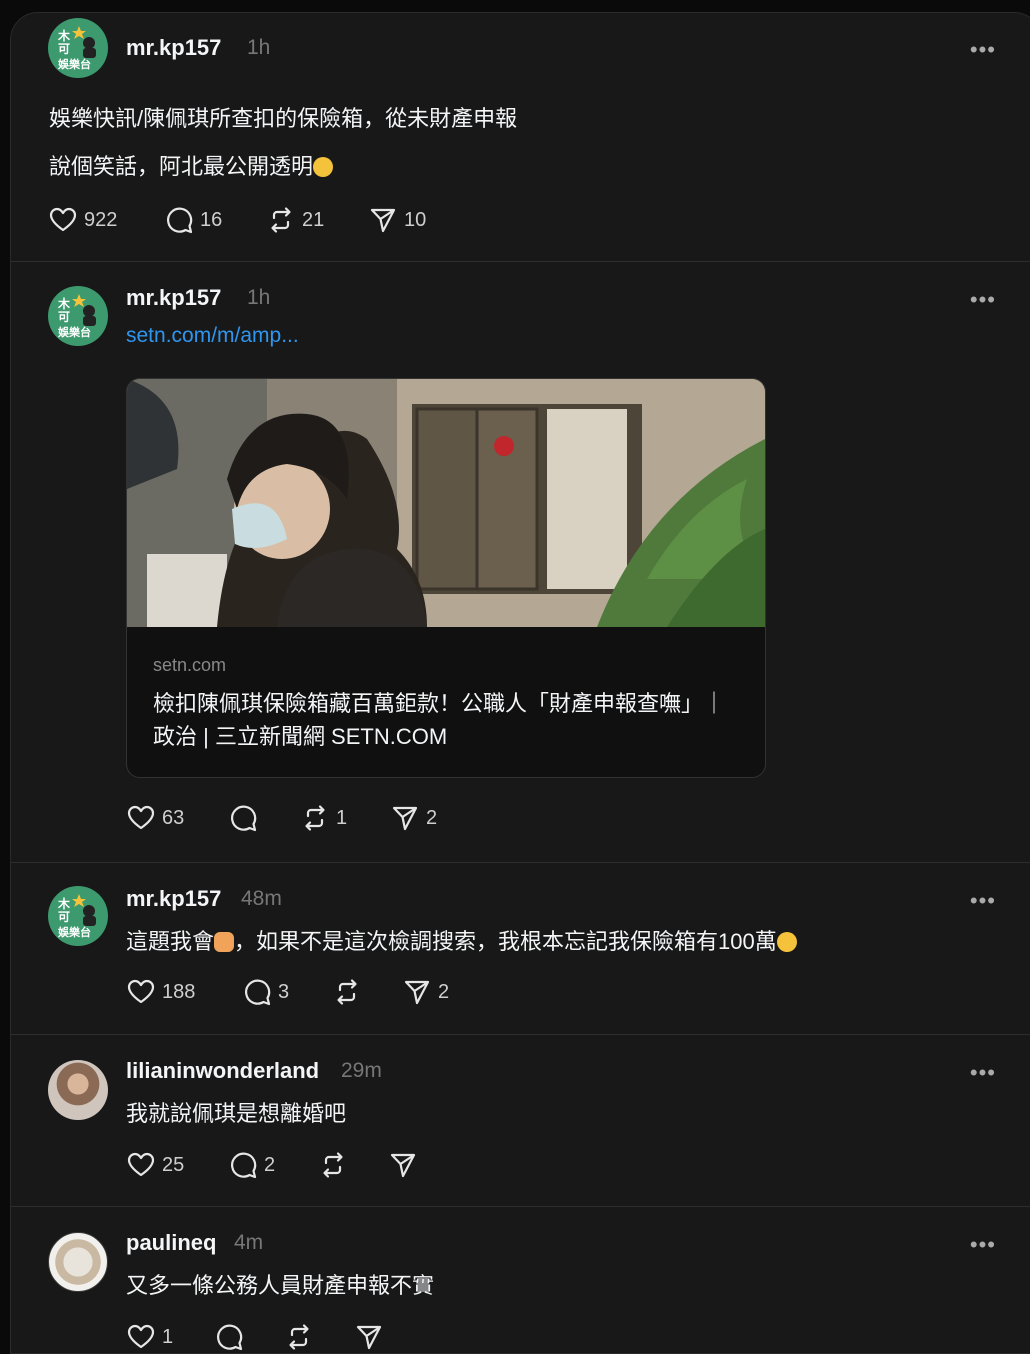 This screenshot has width=1030, height=1354. Describe the element at coordinates (520, 1279) in the screenshot. I see `post: paulineq 4m ••• 又多一條公務人員財產申報不實 1` at that location.